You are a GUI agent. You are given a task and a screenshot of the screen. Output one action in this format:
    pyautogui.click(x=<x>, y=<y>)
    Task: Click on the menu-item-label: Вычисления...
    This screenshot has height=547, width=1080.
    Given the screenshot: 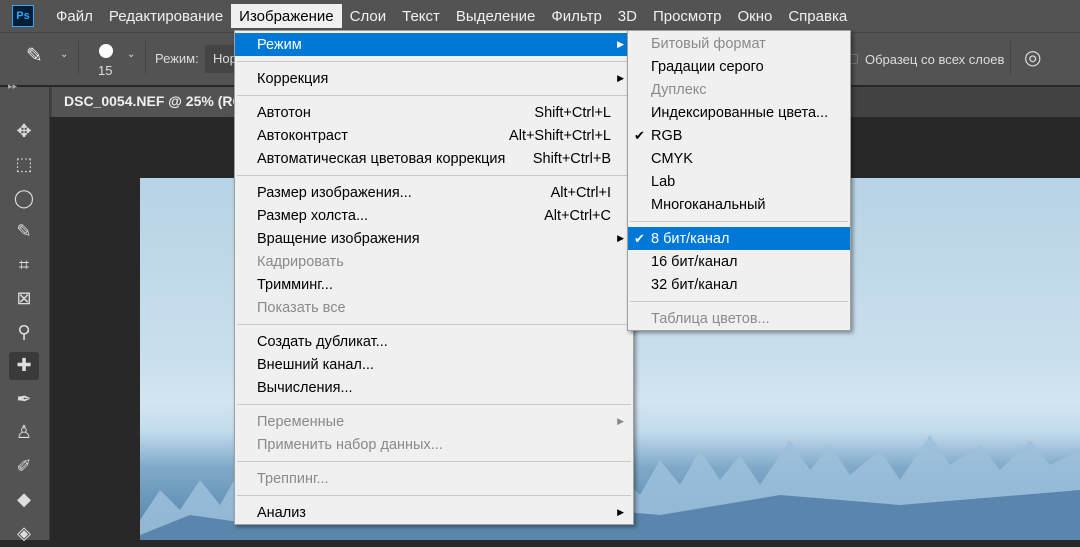 What is the action you would take?
    pyautogui.click(x=305, y=387)
    